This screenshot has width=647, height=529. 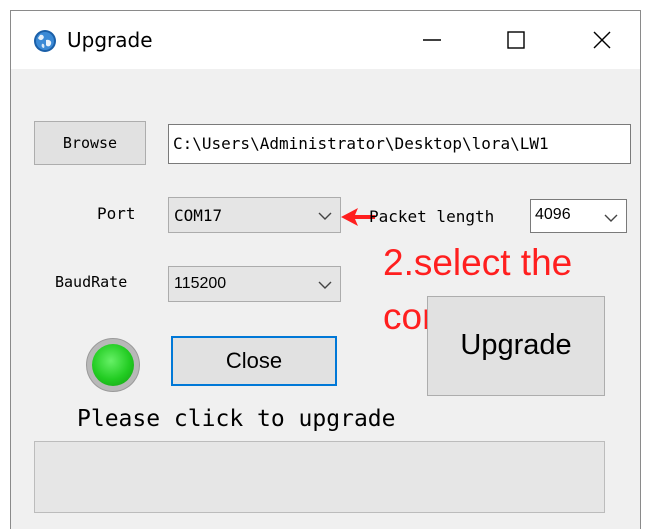 I want to click on status-message: Please click to upgrade, so click(x=236, y=419).